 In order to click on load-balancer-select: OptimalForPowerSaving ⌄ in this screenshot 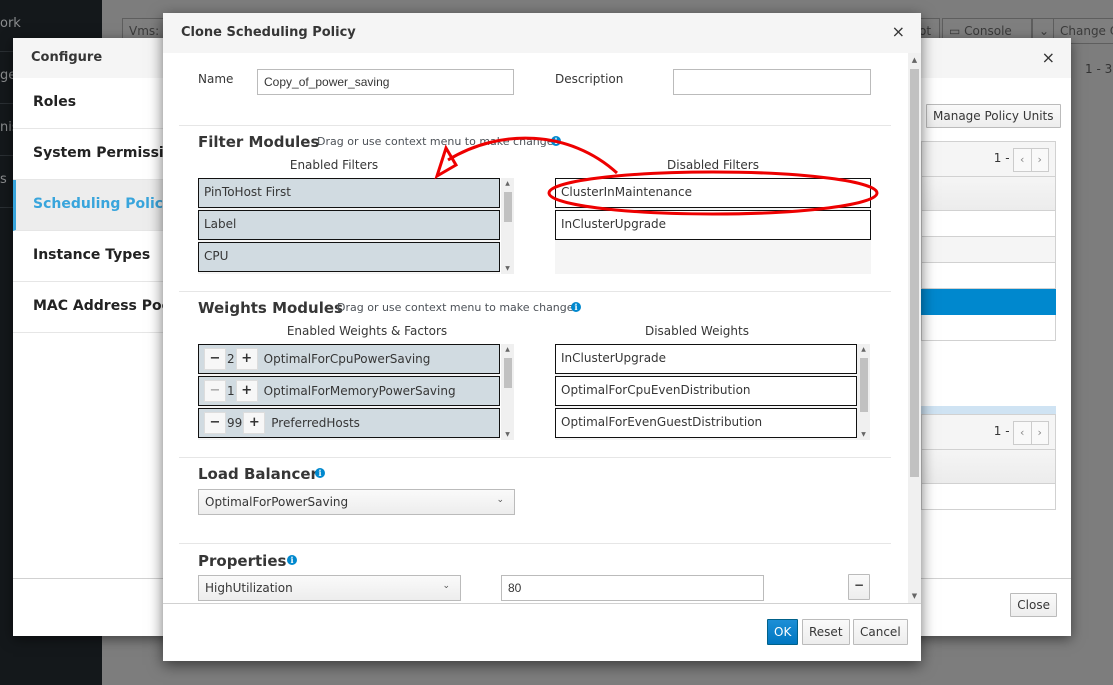, I will do `click(356, 502)`.